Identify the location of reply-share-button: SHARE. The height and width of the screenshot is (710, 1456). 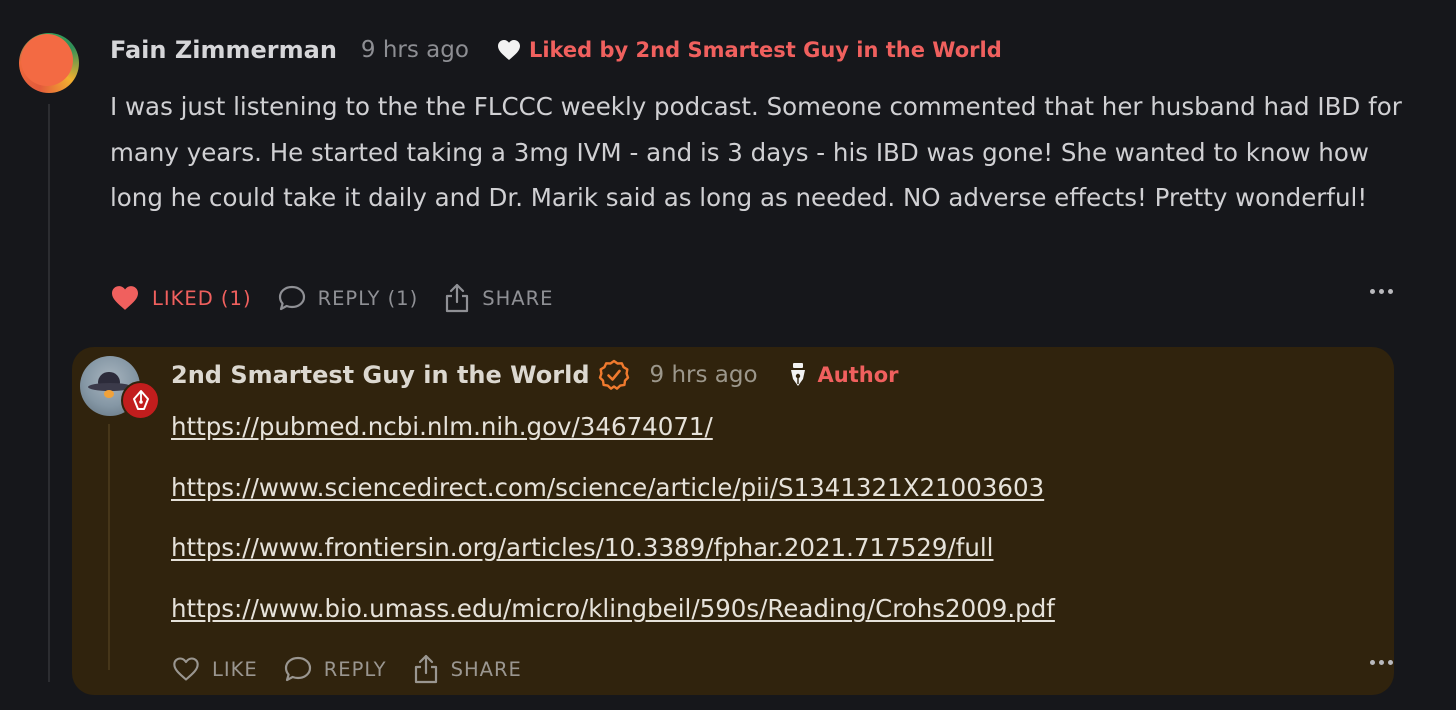
(467, 669).